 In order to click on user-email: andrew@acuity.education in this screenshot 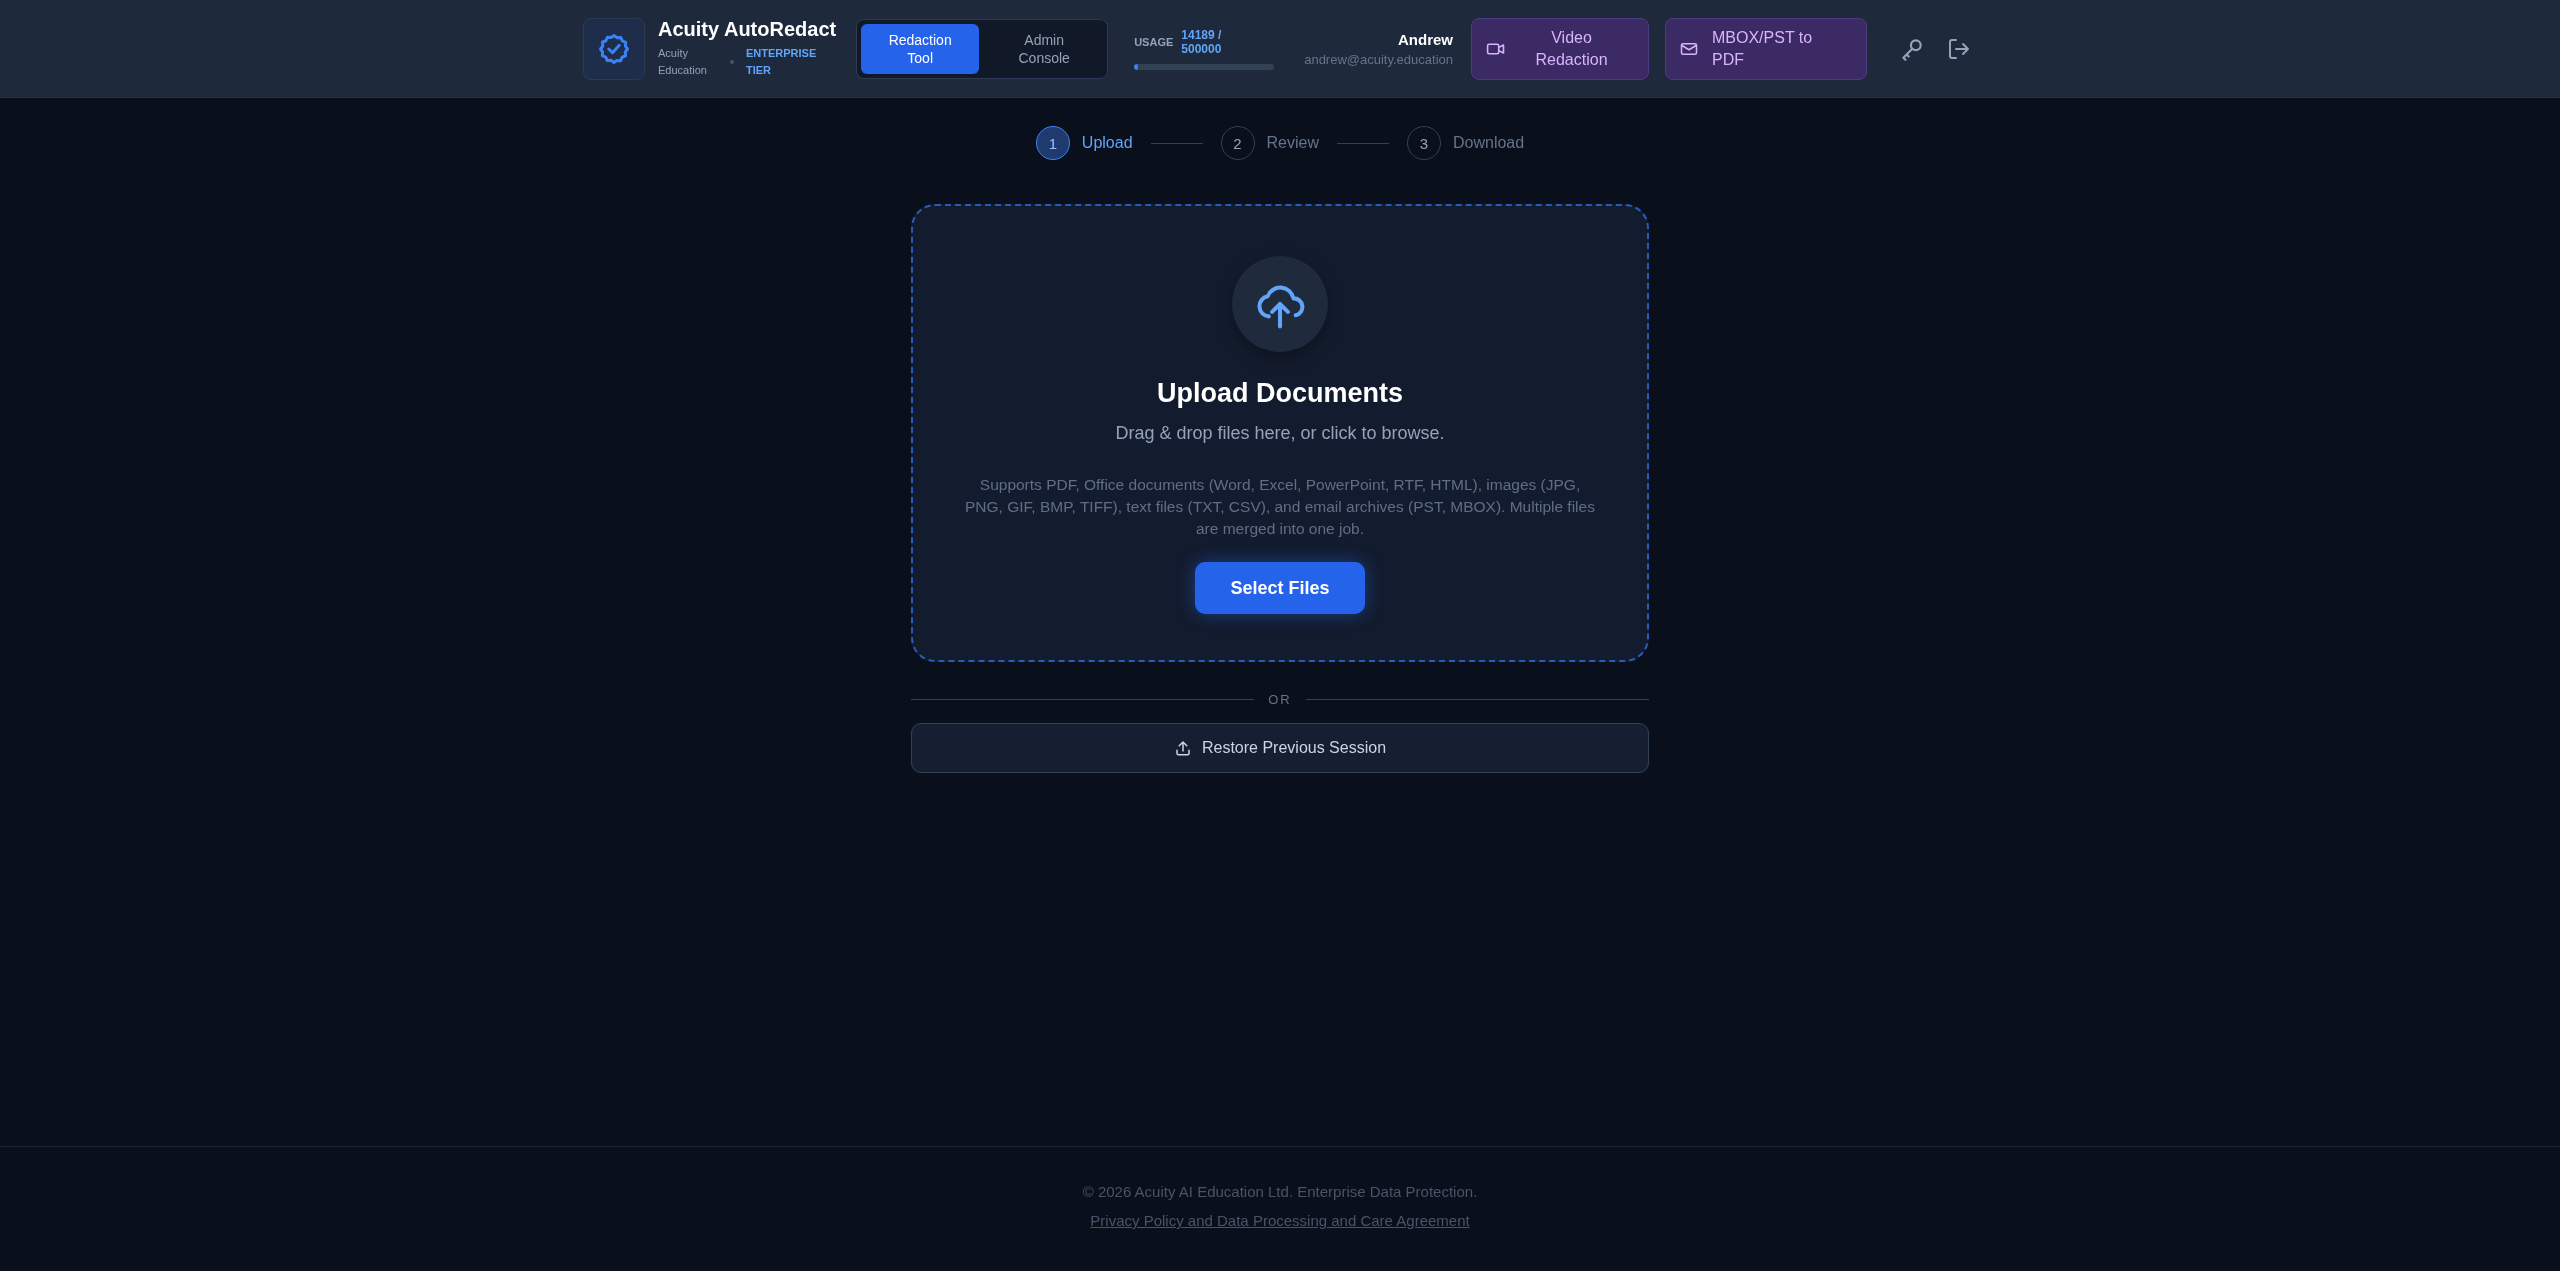, I will do `click(1378, 59)`.